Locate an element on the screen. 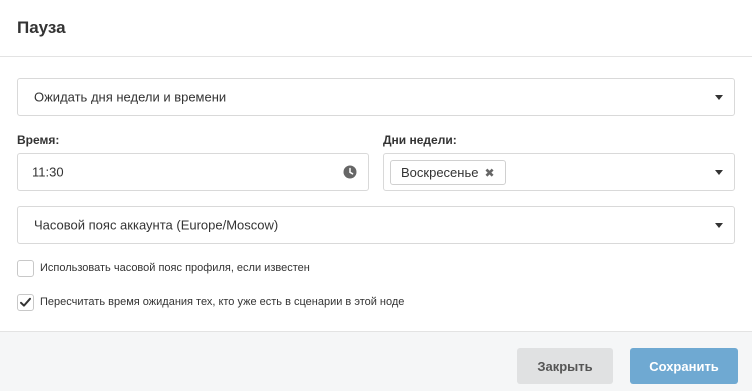 The image size is (752, 391). timezone-select: Часовой пояс аккаунта (Europe/Moscow) is located at coordinates (376, 225).